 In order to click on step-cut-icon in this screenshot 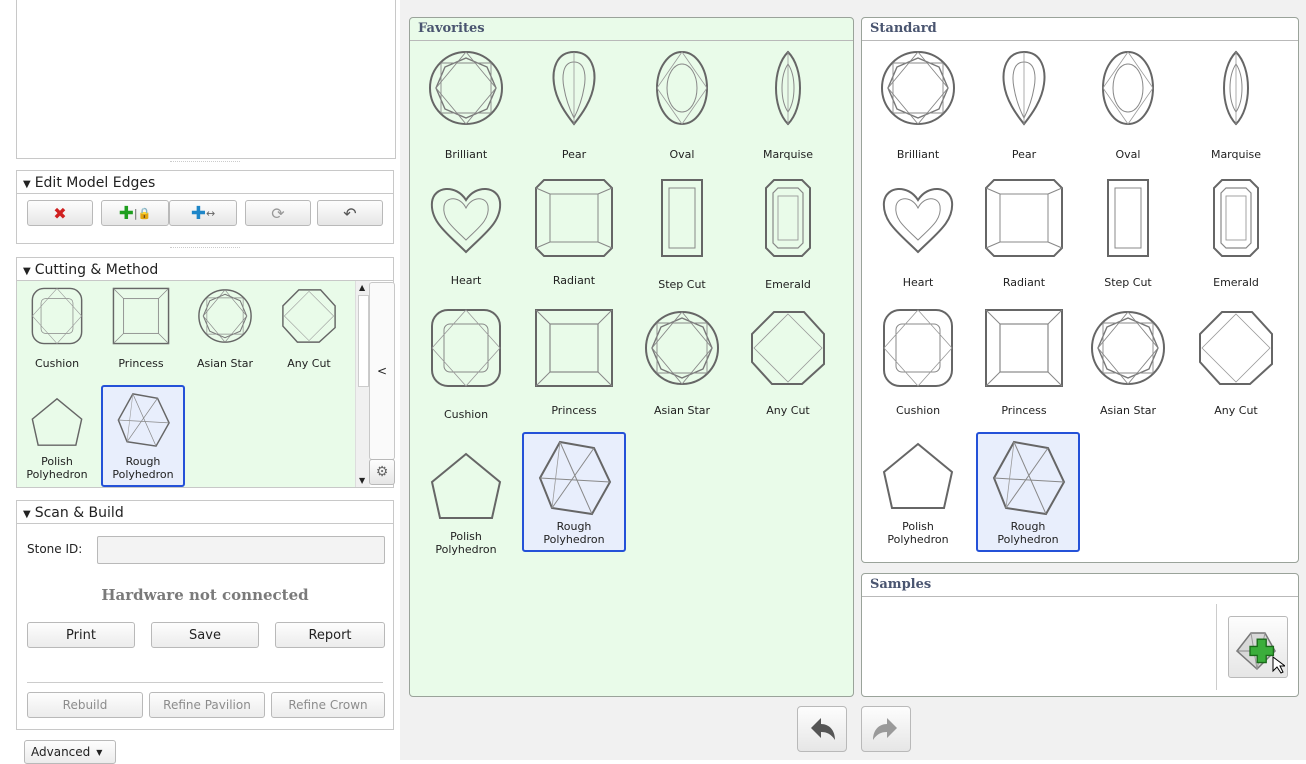, I will do `click(682, 218)`.